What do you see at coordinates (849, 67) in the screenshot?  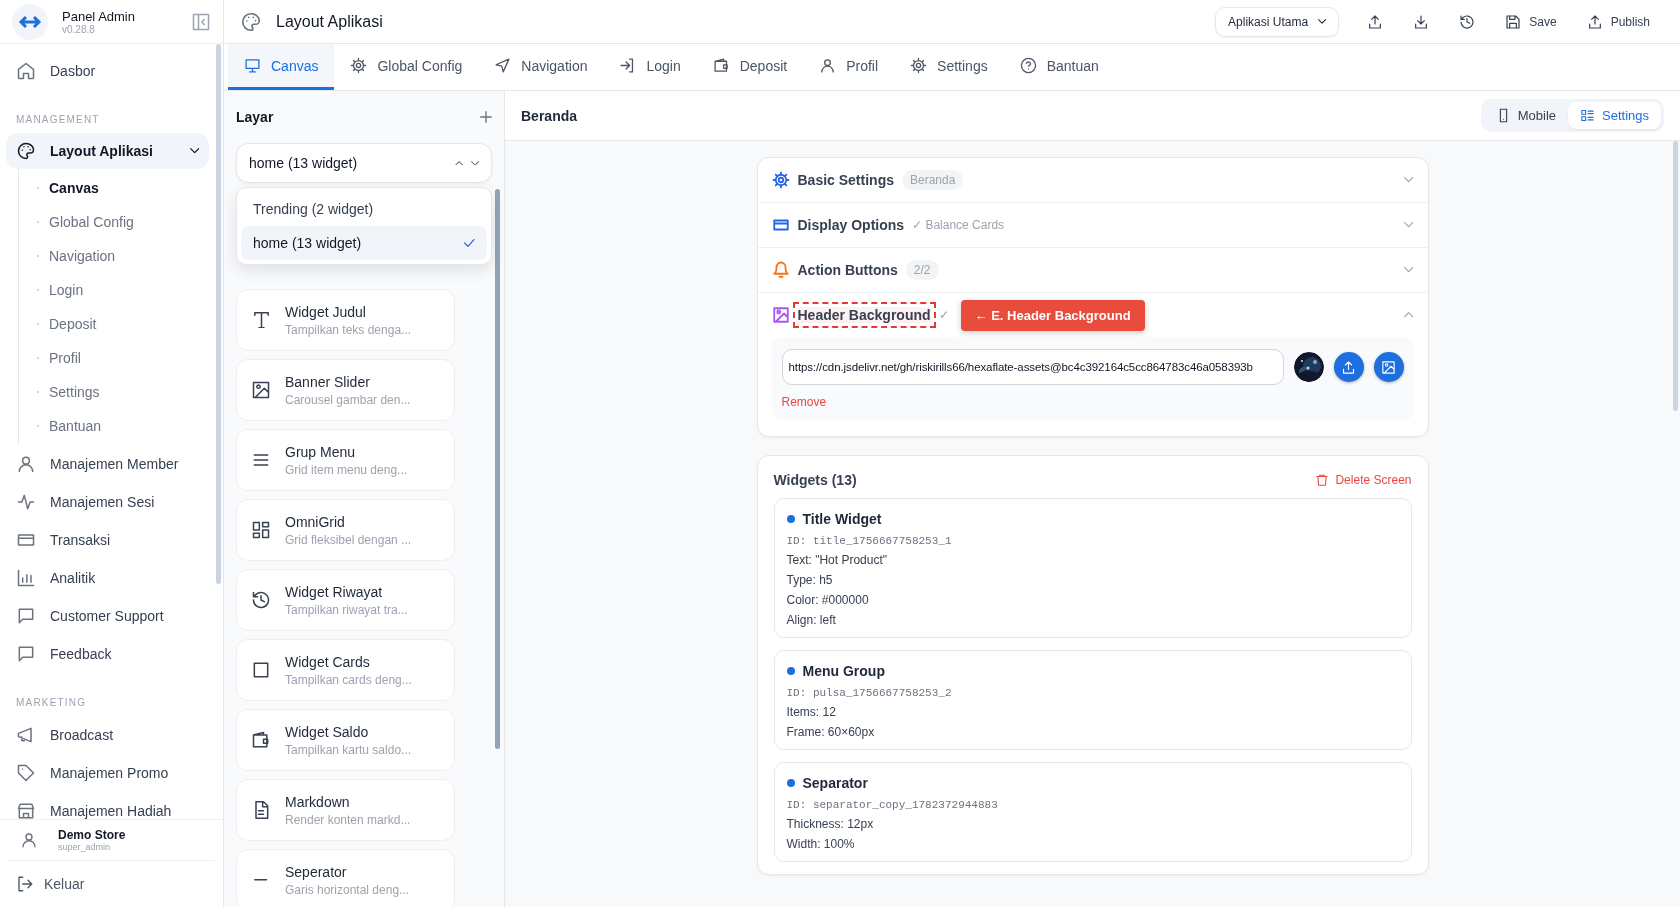 I see `tab: Profil` at bounding box center [849, 67].